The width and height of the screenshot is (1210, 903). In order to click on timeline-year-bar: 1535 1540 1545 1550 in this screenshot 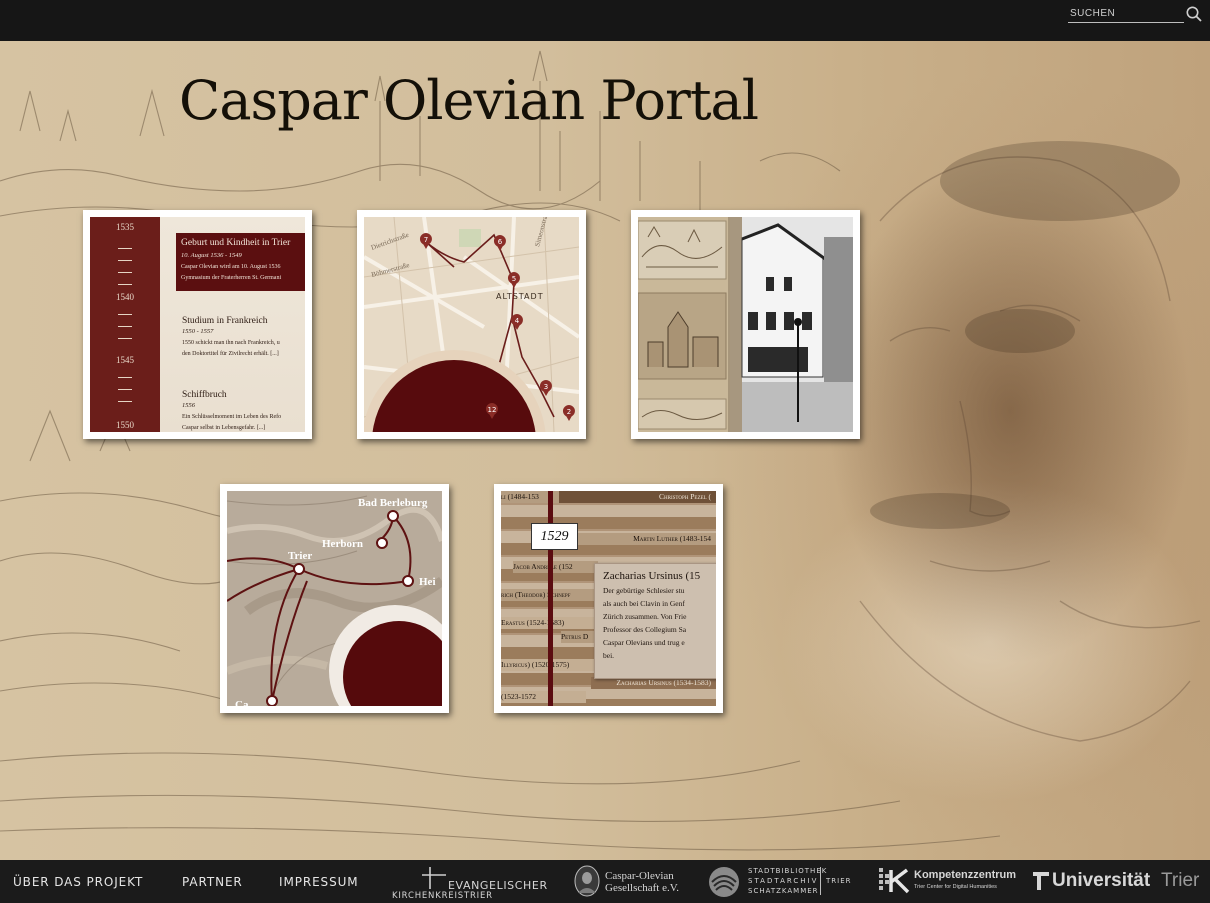, I will do `click(125, 324)`.